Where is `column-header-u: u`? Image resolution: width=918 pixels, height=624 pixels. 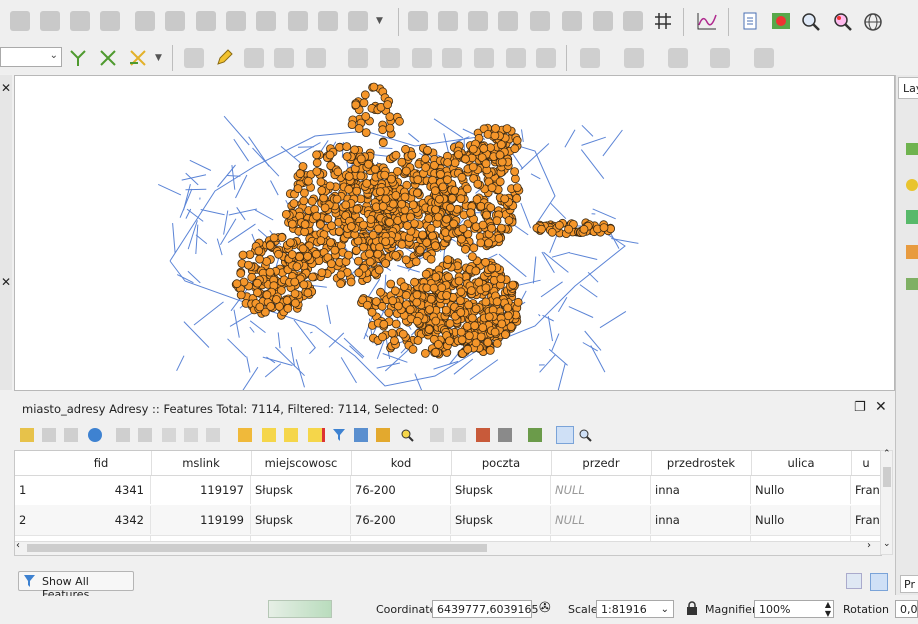
column-header-u: u is located at coordinates (866, 463).